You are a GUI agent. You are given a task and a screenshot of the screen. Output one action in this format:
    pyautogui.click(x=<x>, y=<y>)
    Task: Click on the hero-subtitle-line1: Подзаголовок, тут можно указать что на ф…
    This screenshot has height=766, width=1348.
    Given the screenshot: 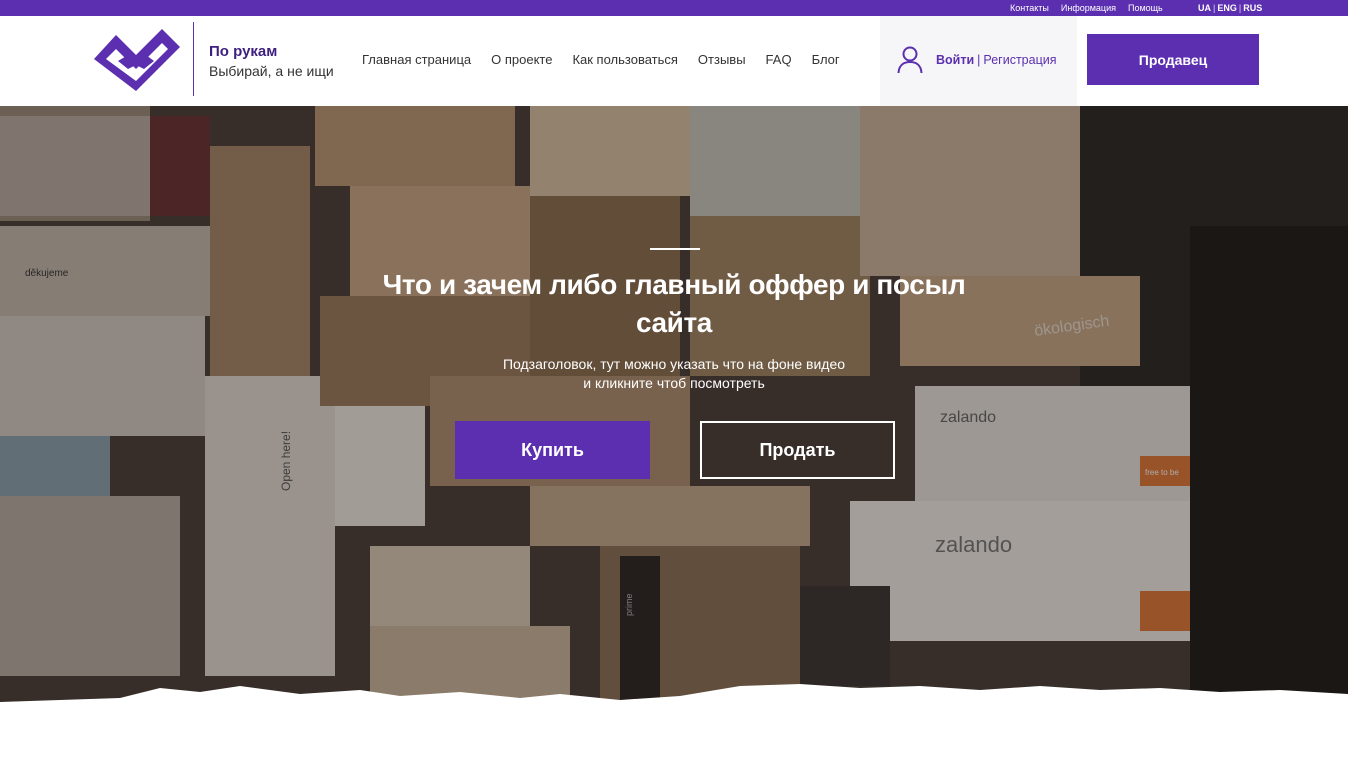 What is the action you would take?
    pyautogui.click(x=674, y=364)
    